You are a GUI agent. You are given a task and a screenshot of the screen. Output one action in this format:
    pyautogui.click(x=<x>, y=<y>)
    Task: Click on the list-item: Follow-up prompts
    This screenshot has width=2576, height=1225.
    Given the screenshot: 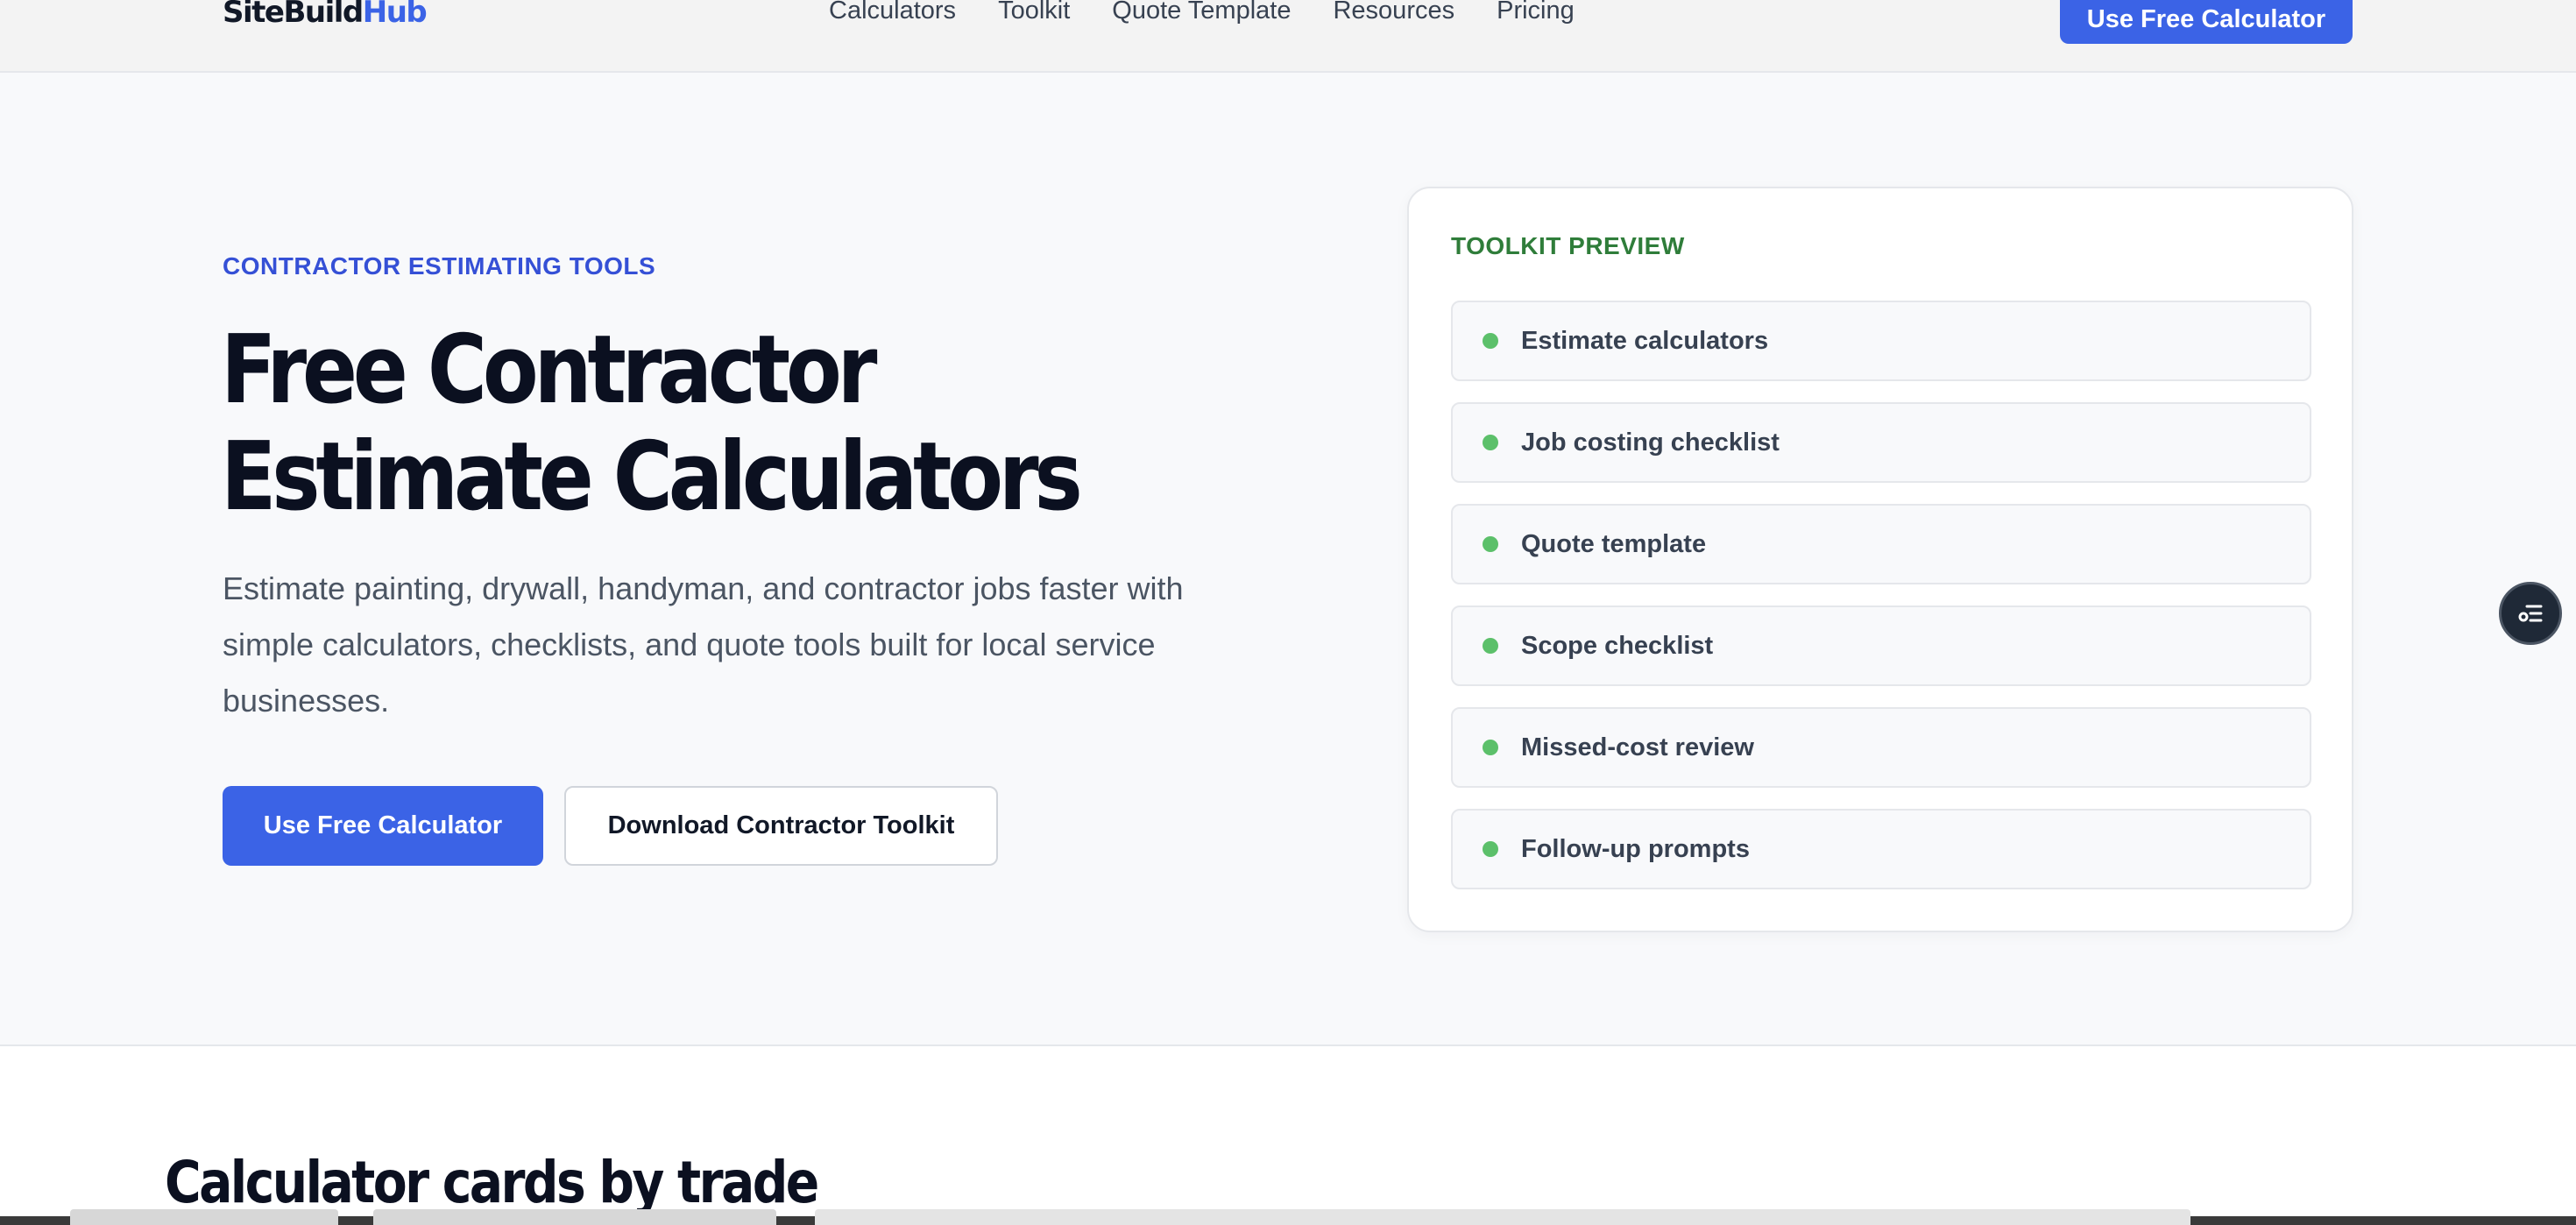 What is the action you would take?
    pyautogui.click(x=1881, y=849)
    